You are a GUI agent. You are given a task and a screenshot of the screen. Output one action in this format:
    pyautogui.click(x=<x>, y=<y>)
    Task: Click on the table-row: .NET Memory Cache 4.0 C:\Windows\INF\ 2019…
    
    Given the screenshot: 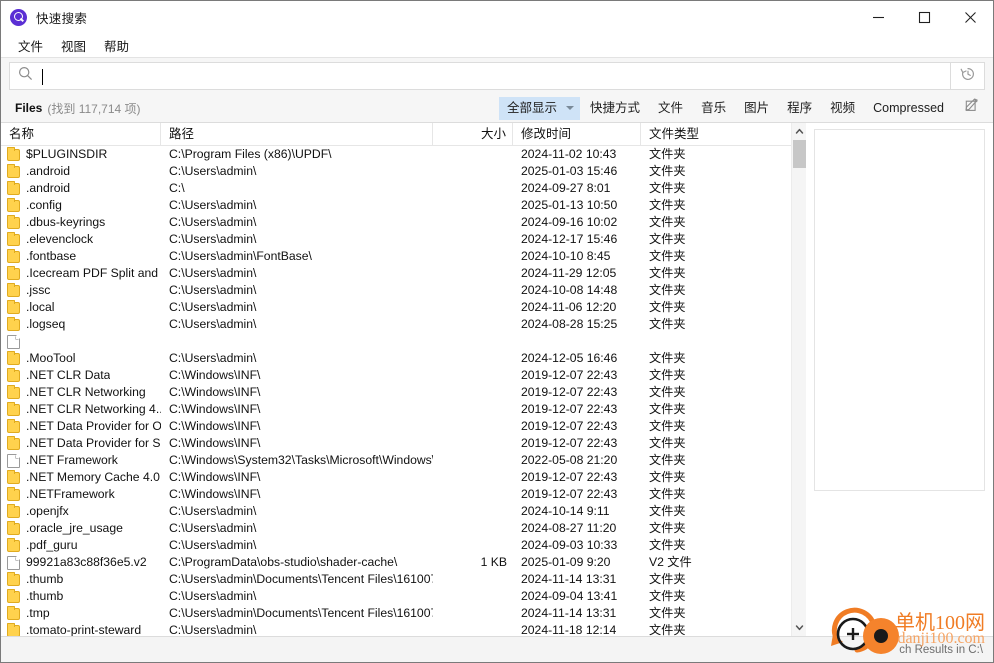 What is the action you would take?
    pyautogui.click(x=396, y=477)
    